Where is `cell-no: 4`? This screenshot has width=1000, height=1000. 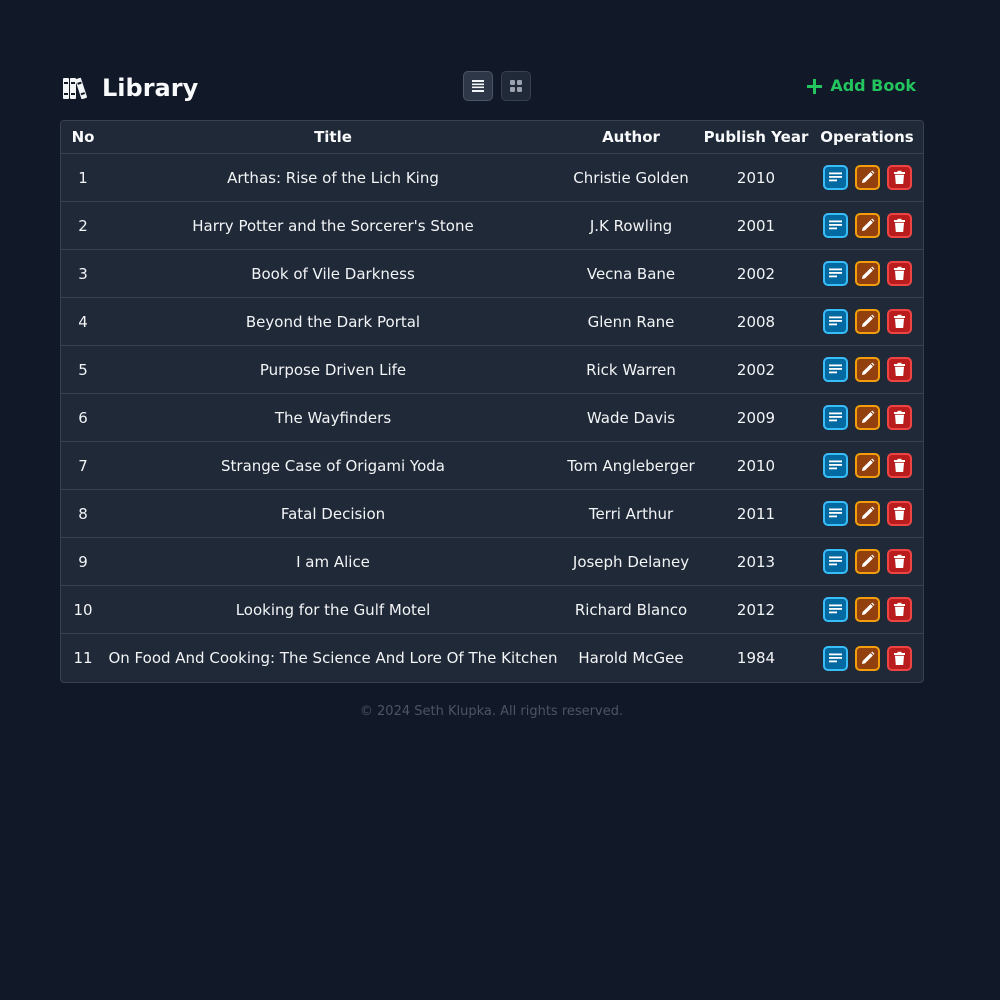
cell-no: 4 is located at coordinates (83, 321).